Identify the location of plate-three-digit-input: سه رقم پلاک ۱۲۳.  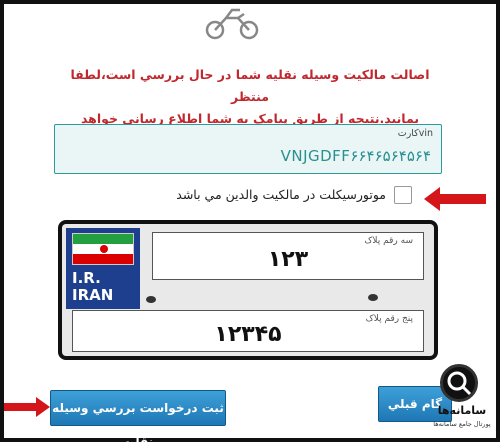
(288, 256).